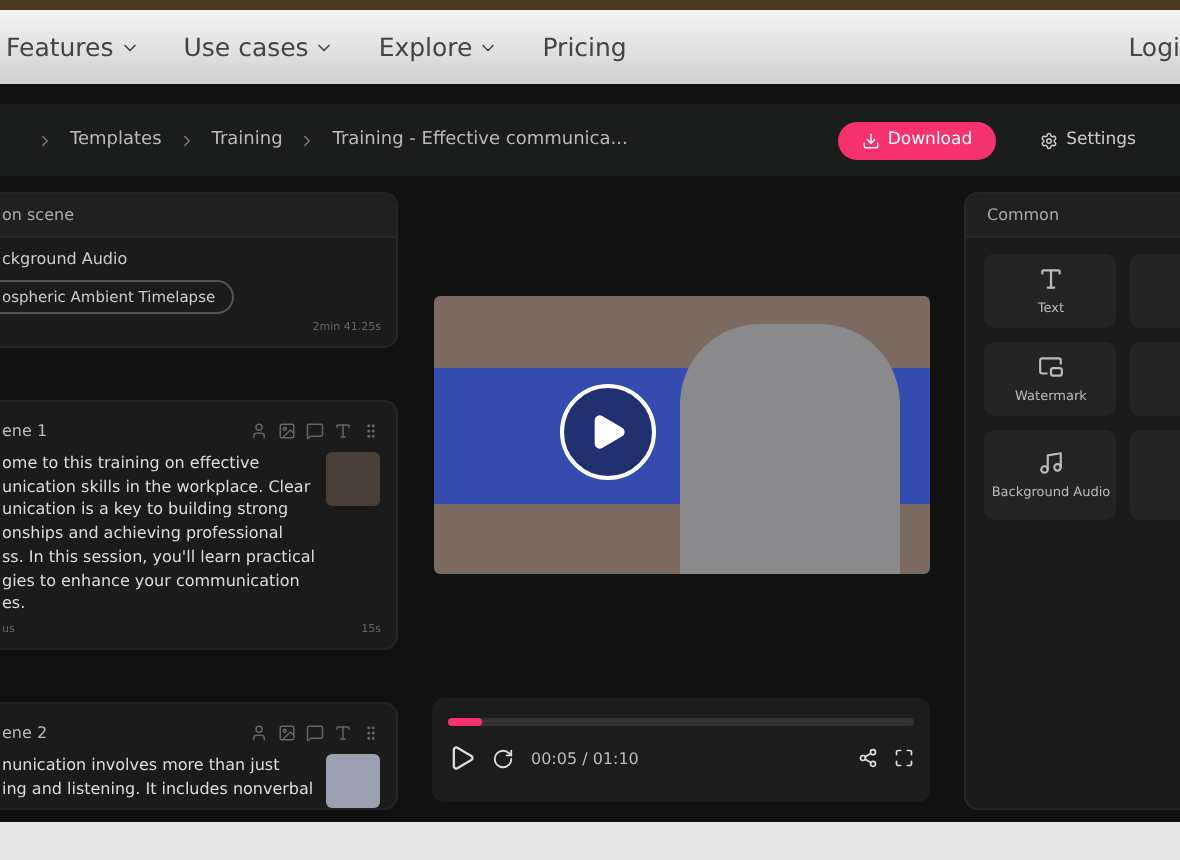 This screenshot has height=860, width=1180. I want to click on scene-title: ene 1, so click(25, 431).